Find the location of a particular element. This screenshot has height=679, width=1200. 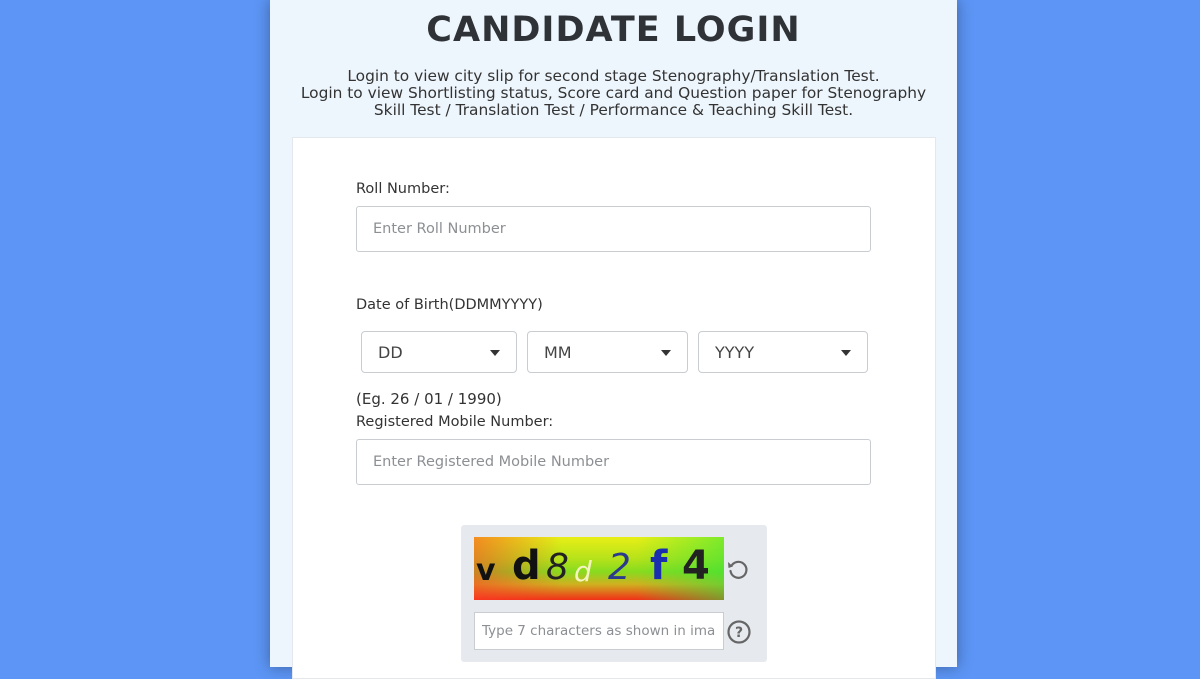

help-circle-icon: ? is located at coordinates (739, 632).